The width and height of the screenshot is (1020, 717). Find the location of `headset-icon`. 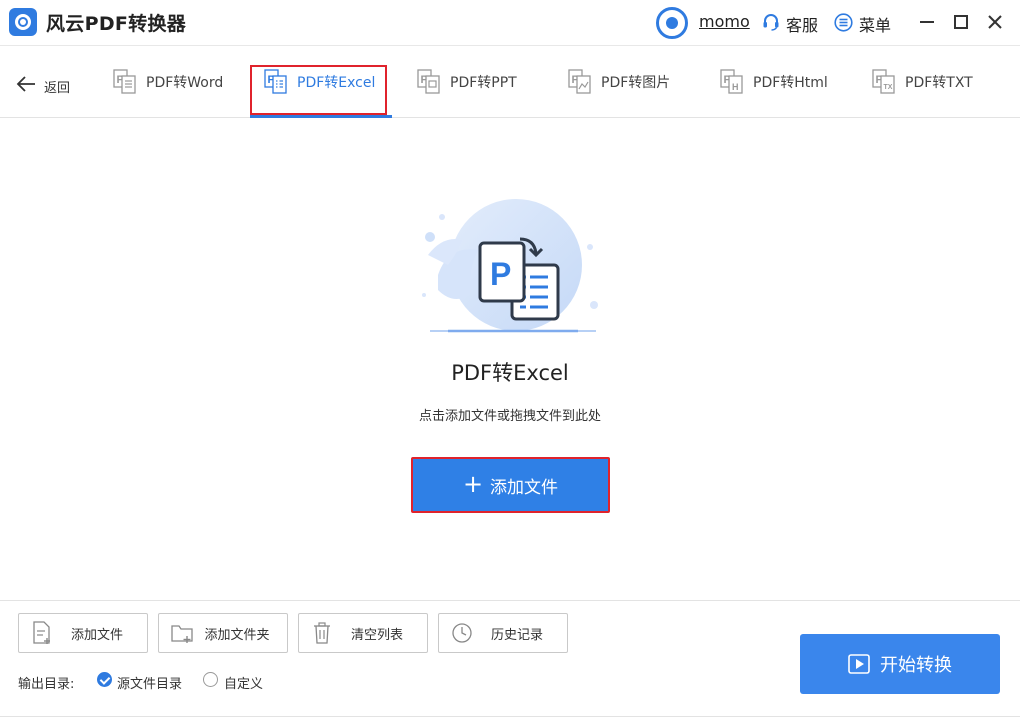

headset-icon is located at coordinates (771, 22).